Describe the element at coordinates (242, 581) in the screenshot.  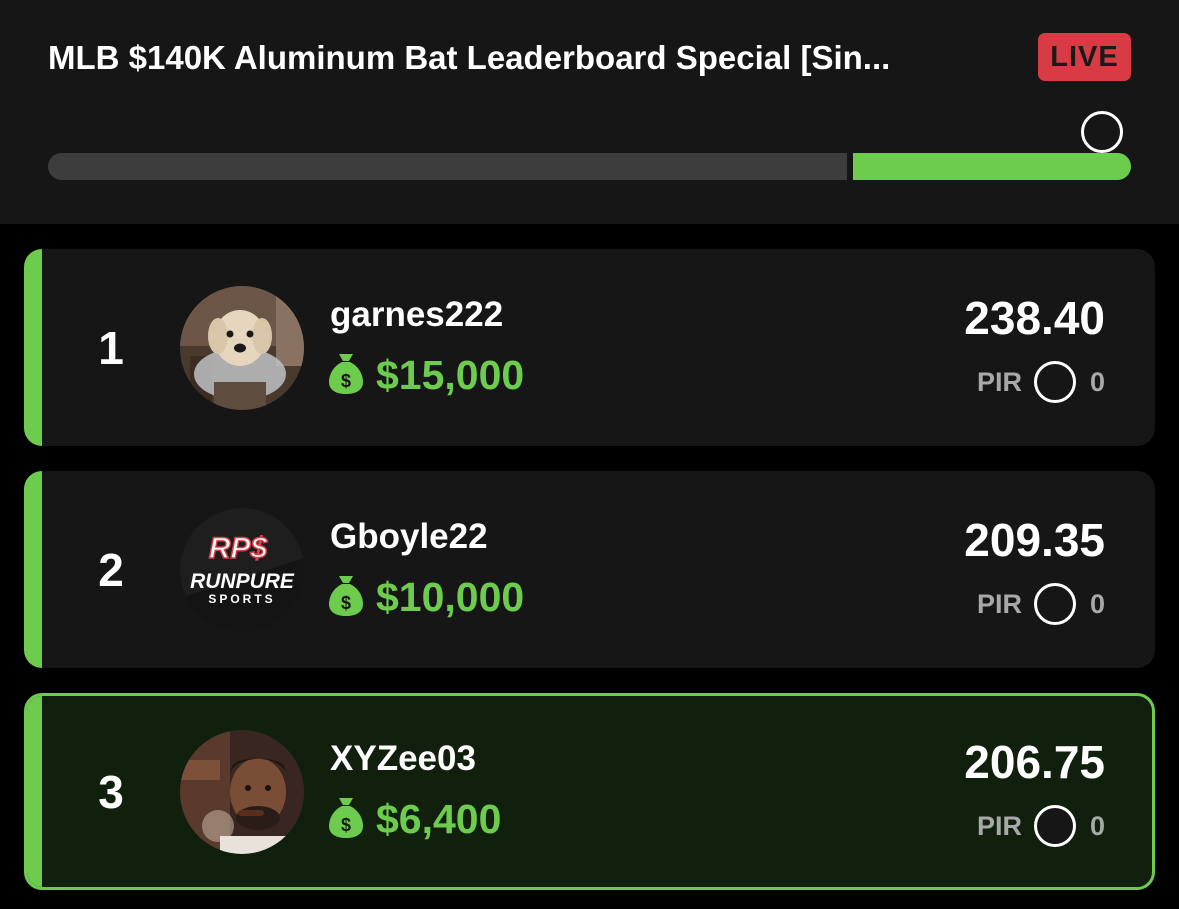
I see `rps-logo-mid: RUNPURE` at that location.